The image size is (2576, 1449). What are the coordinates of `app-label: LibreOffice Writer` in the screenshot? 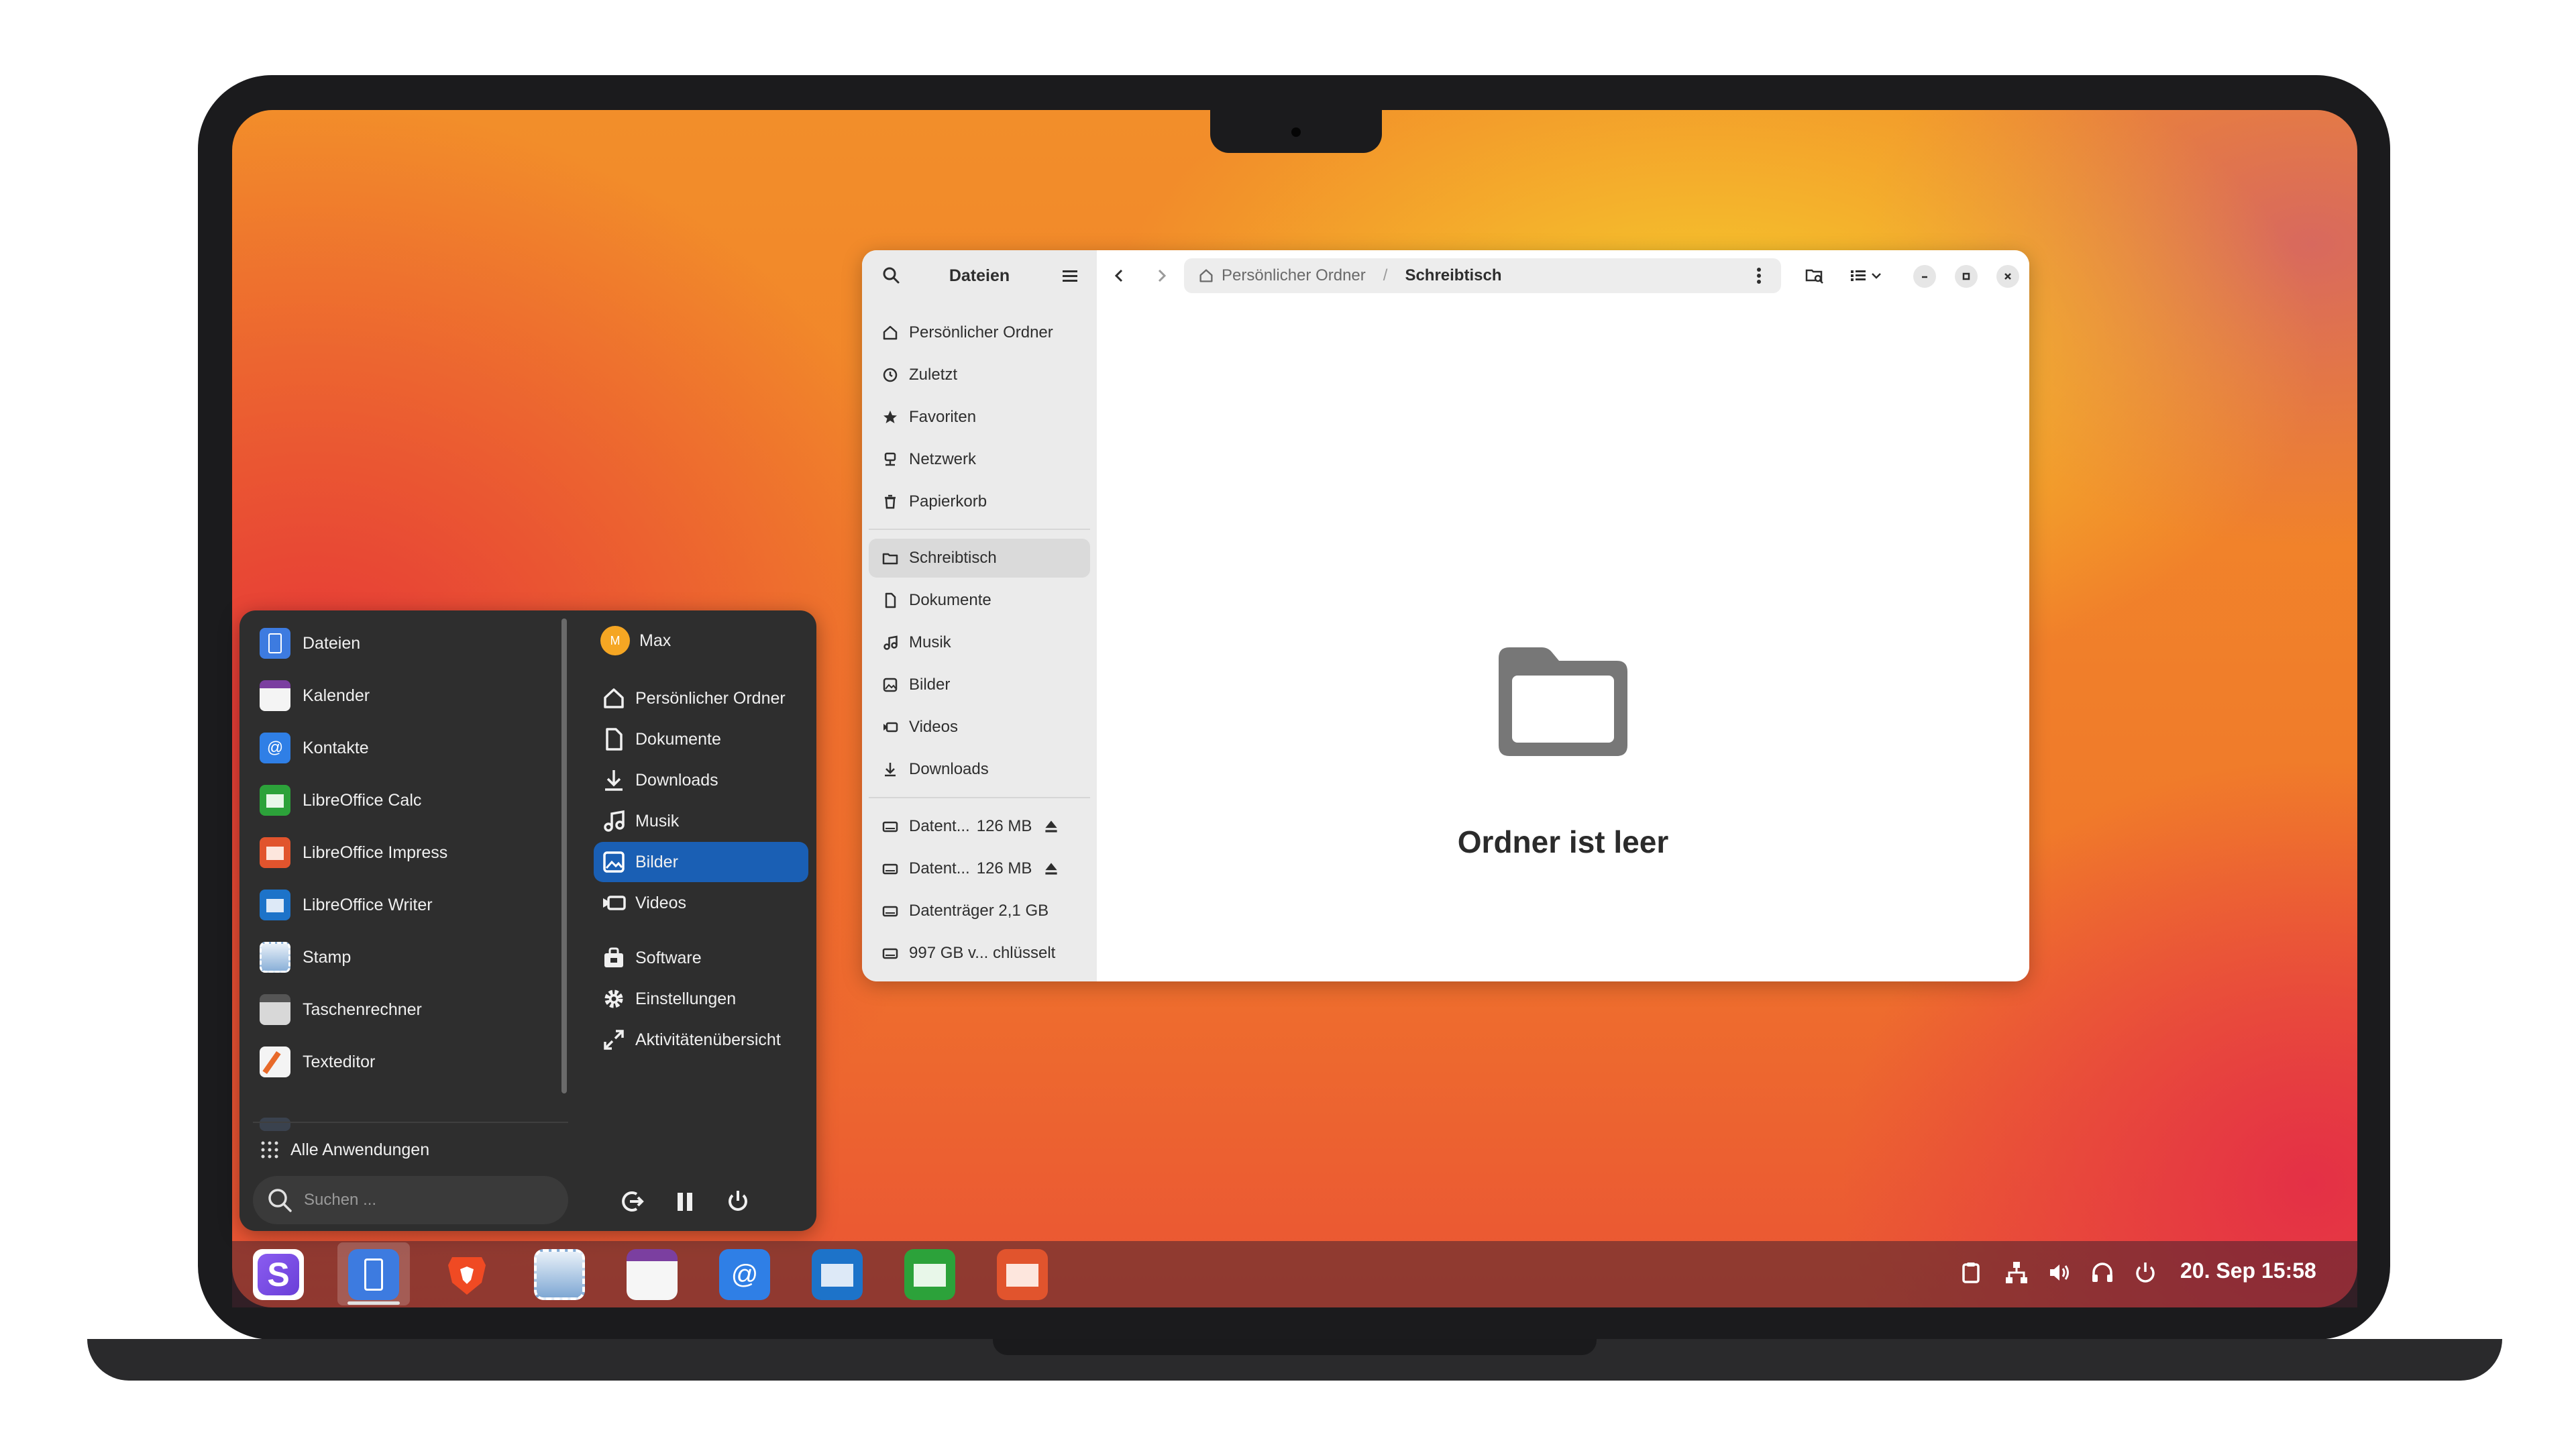 It's located at (368, 904).